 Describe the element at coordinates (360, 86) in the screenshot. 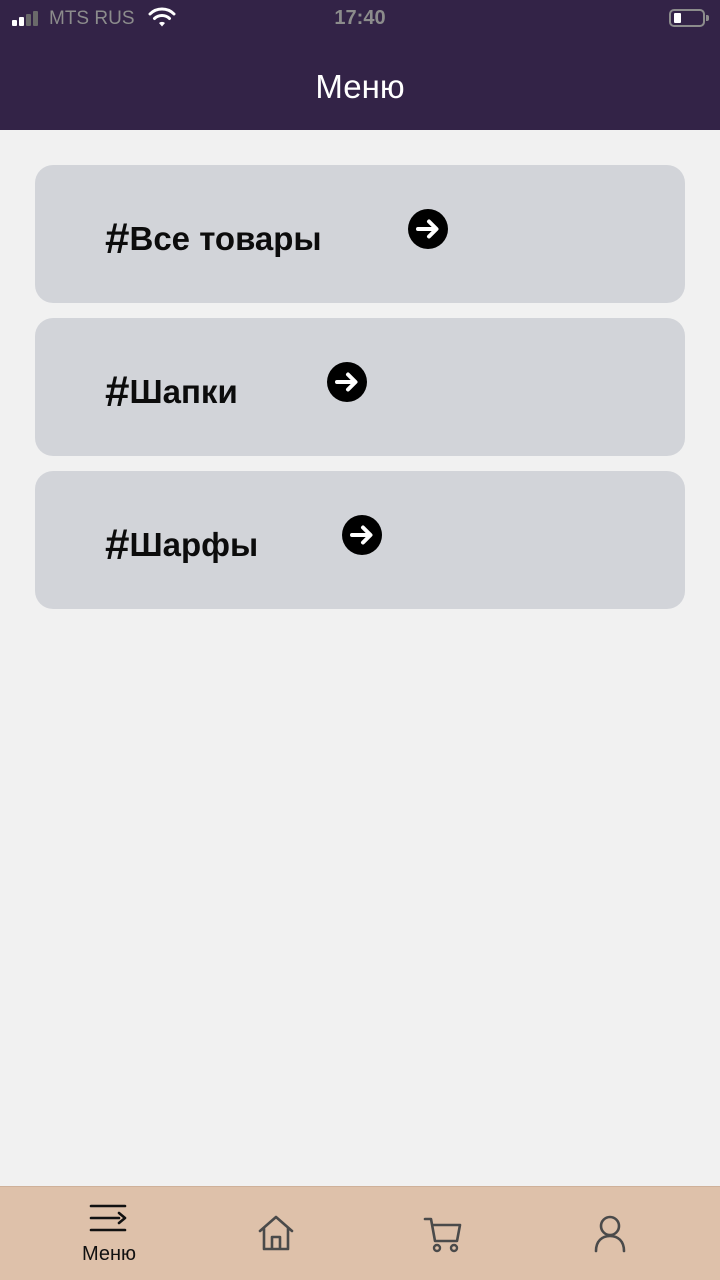

I see `page-title: Меню` at that location.